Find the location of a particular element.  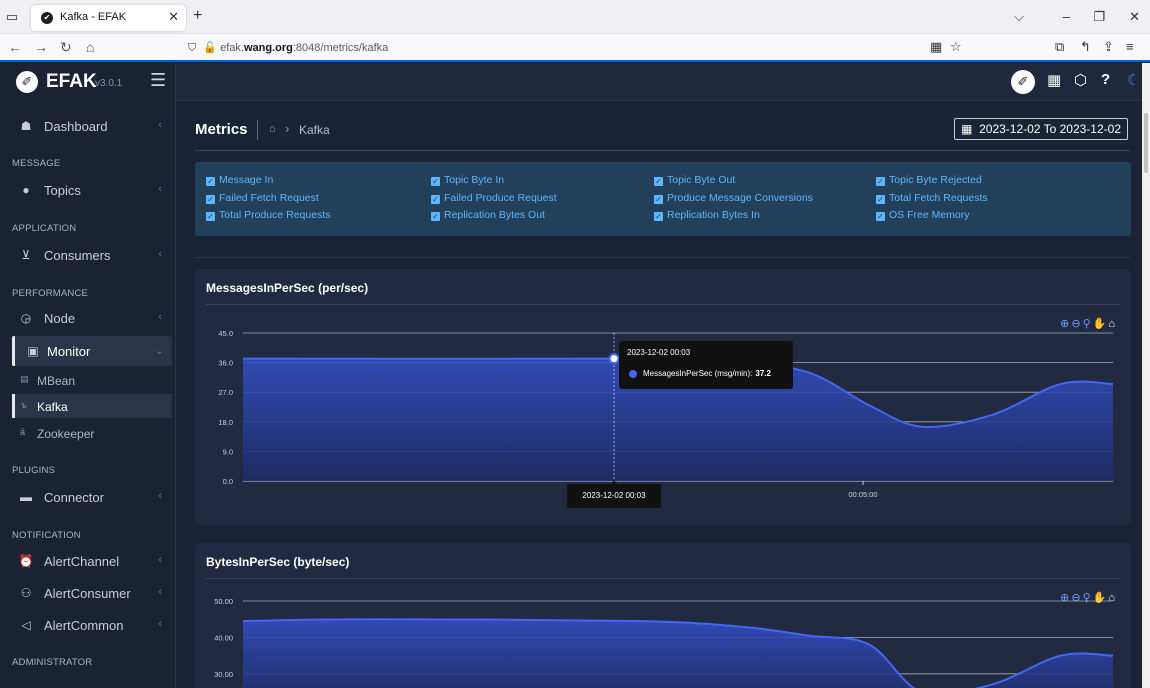

breadcrumb-home-icon: ⌂ is located at coordinates (272, 129).